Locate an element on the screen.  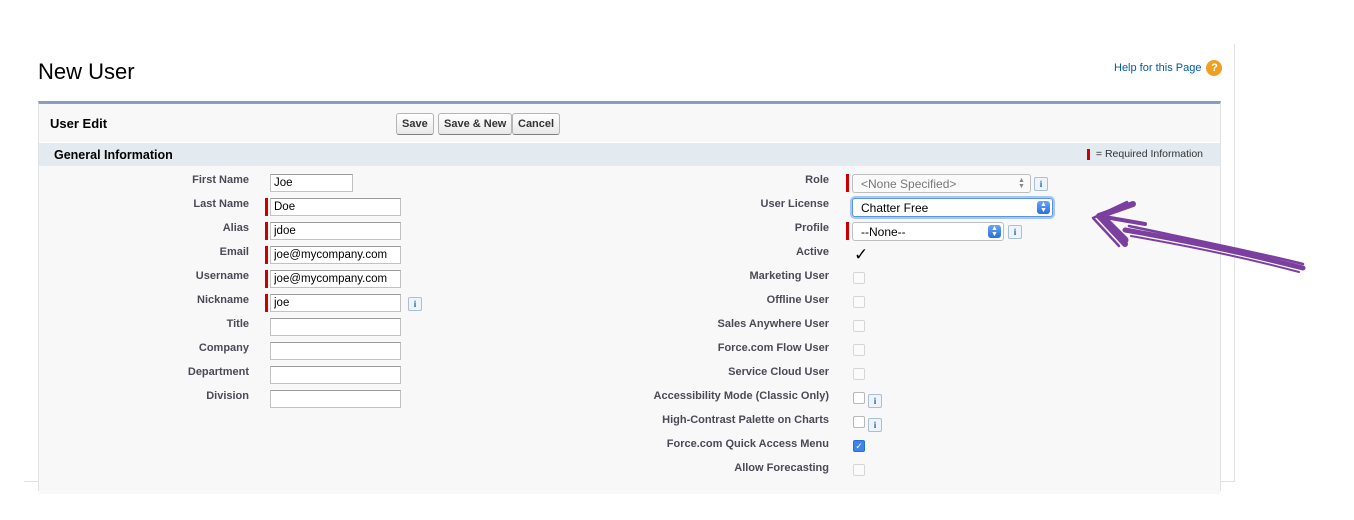
department-label: Department is located at coordinates (218, 372).